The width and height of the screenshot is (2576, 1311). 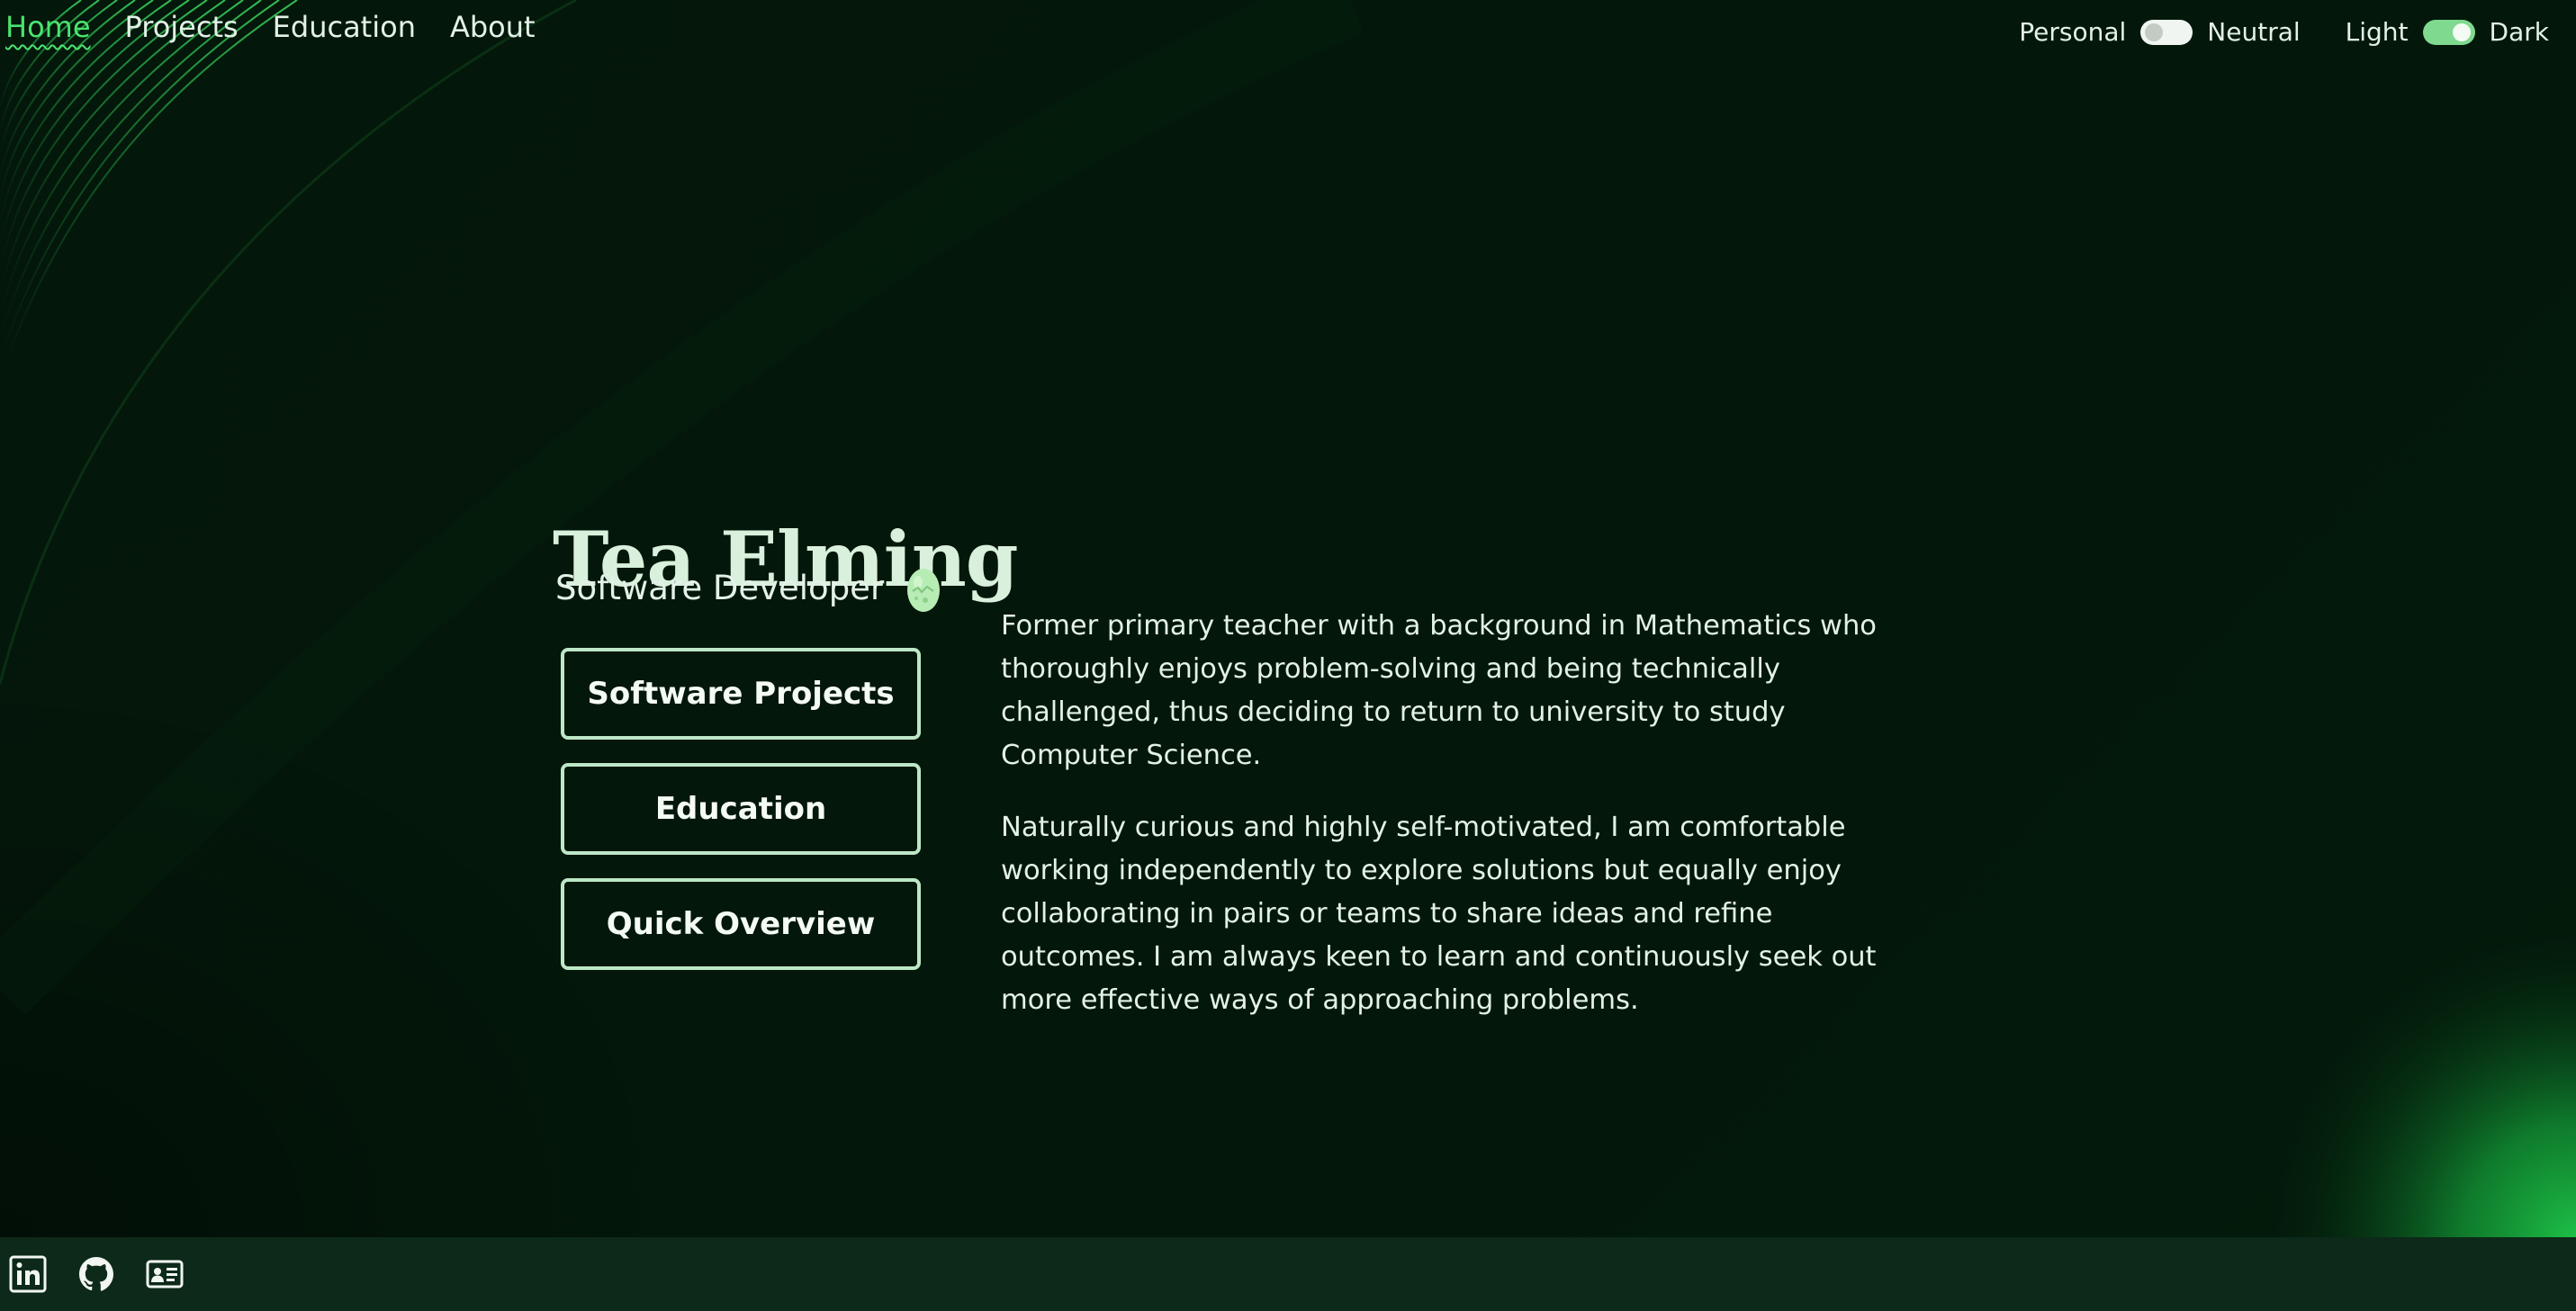 I want to click on nav-education: Education, so click(x=344, y=27).